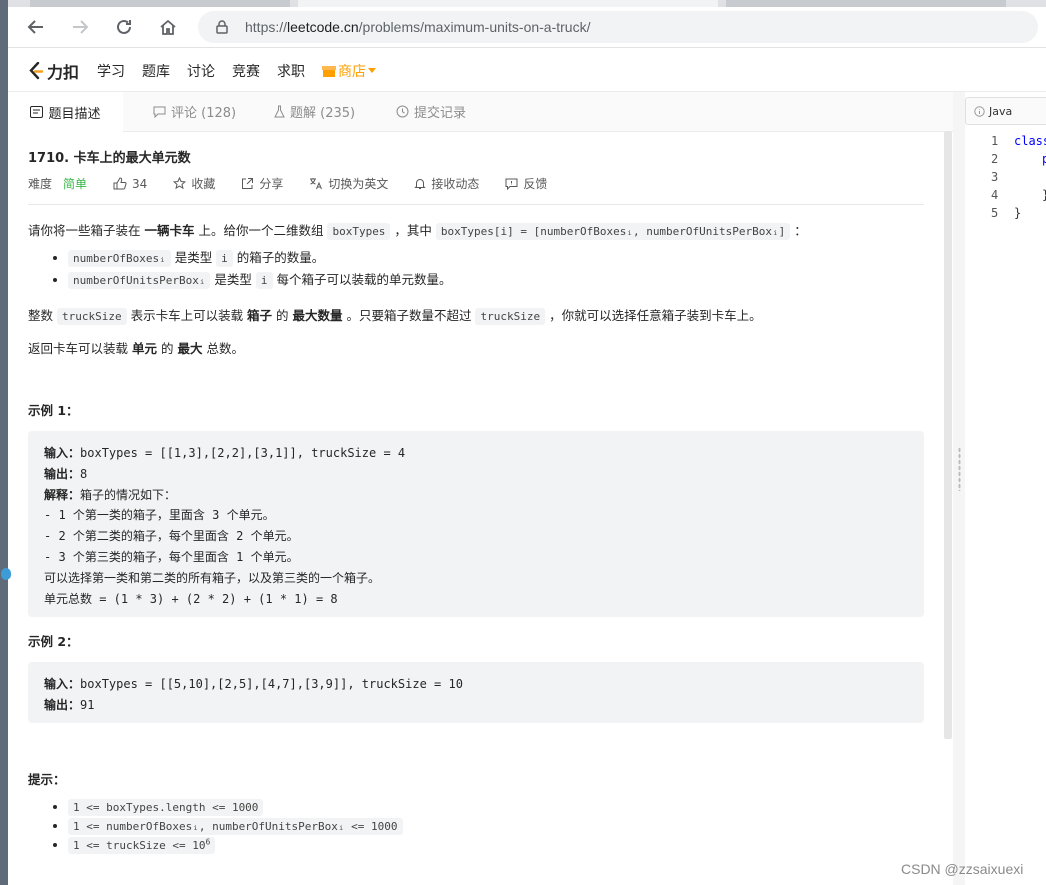 The width and height of the screenshot is (1046, 885). I want to click on arrow-right-icon, so click(81, 27).